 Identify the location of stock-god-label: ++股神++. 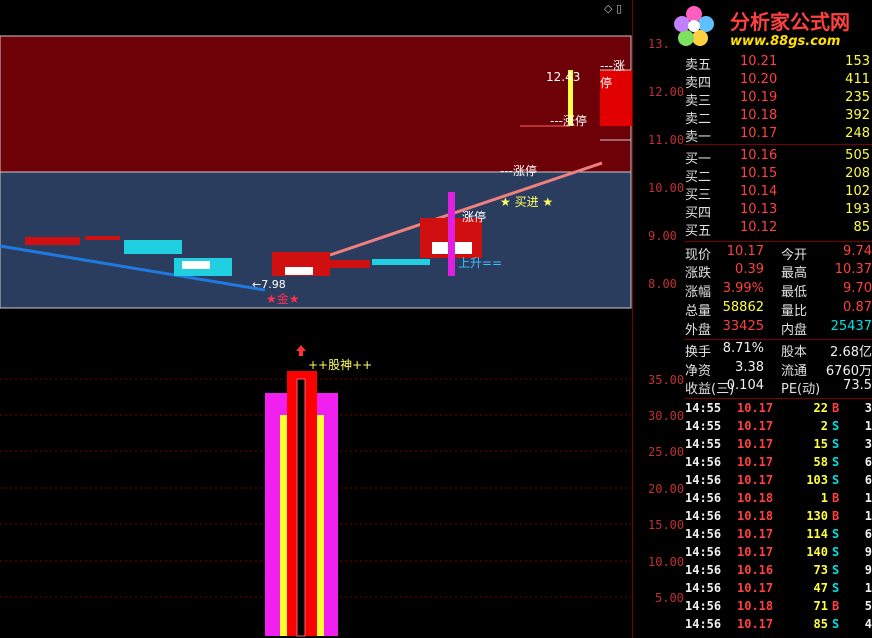
(340, 365).